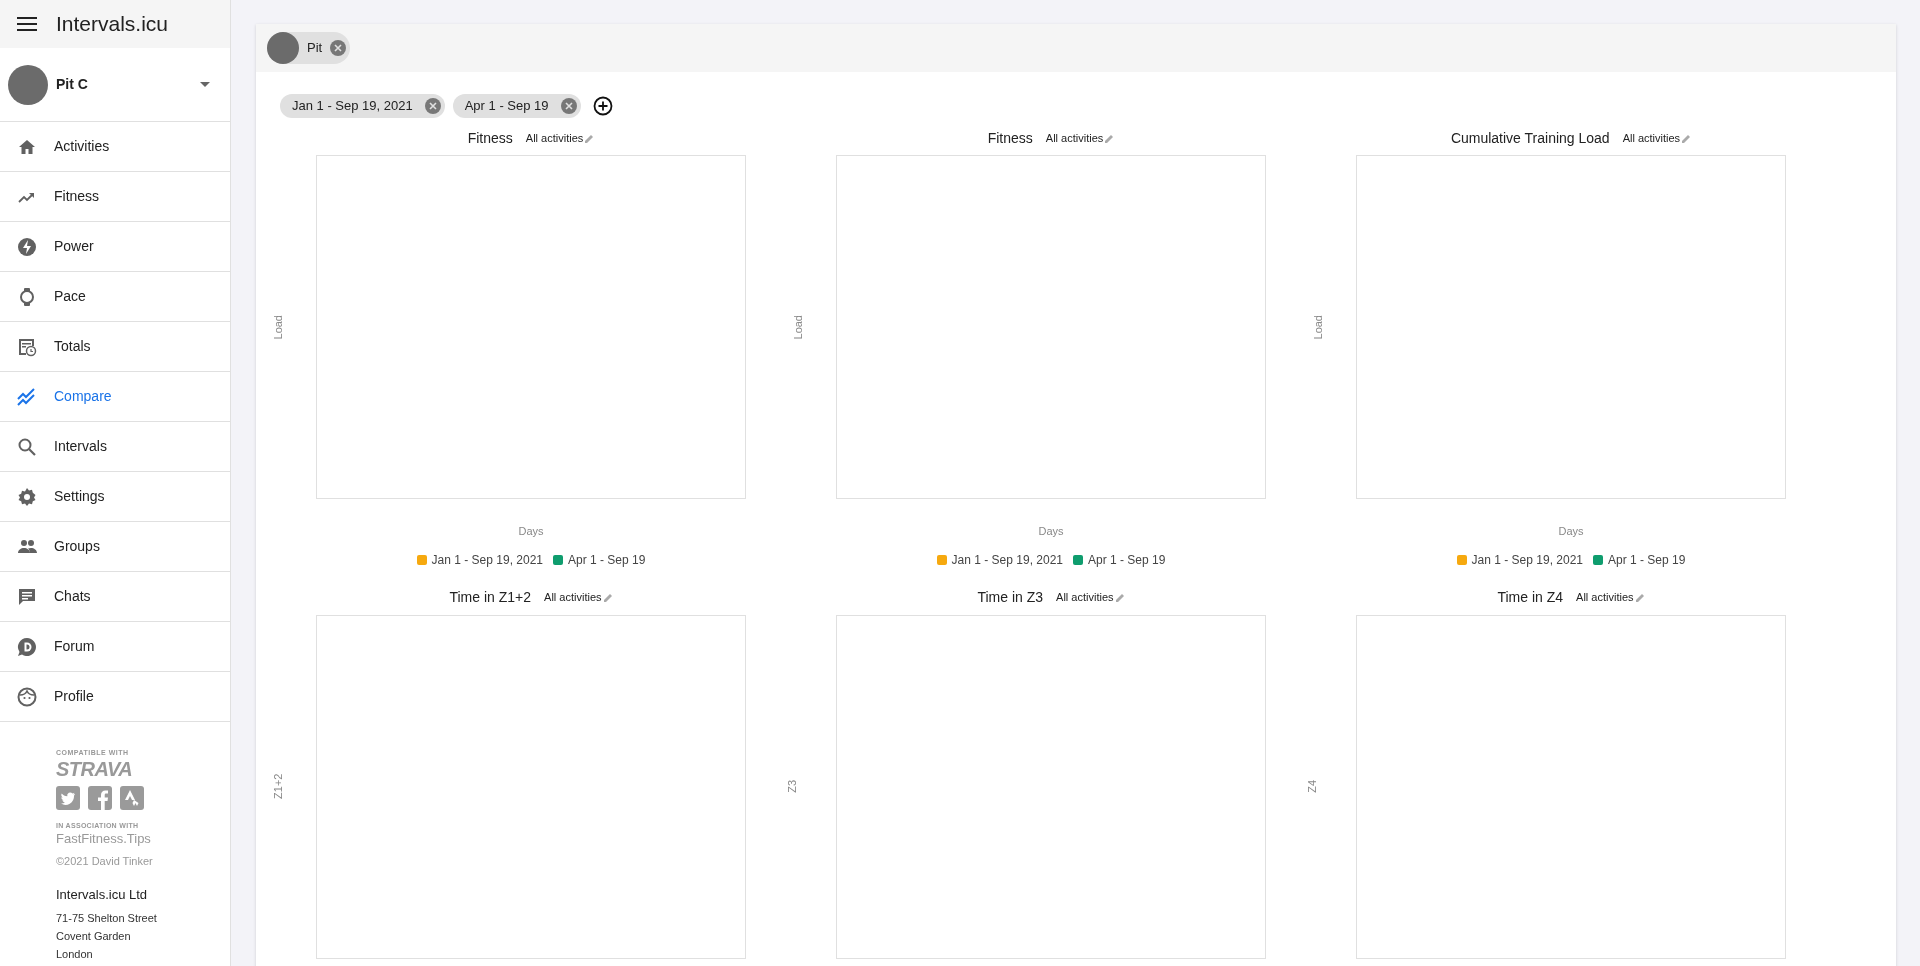 Image resolution: width=1920 pixels, height=966 pixels. I want to click on dropdown-caret-icon, so click(205, 84).